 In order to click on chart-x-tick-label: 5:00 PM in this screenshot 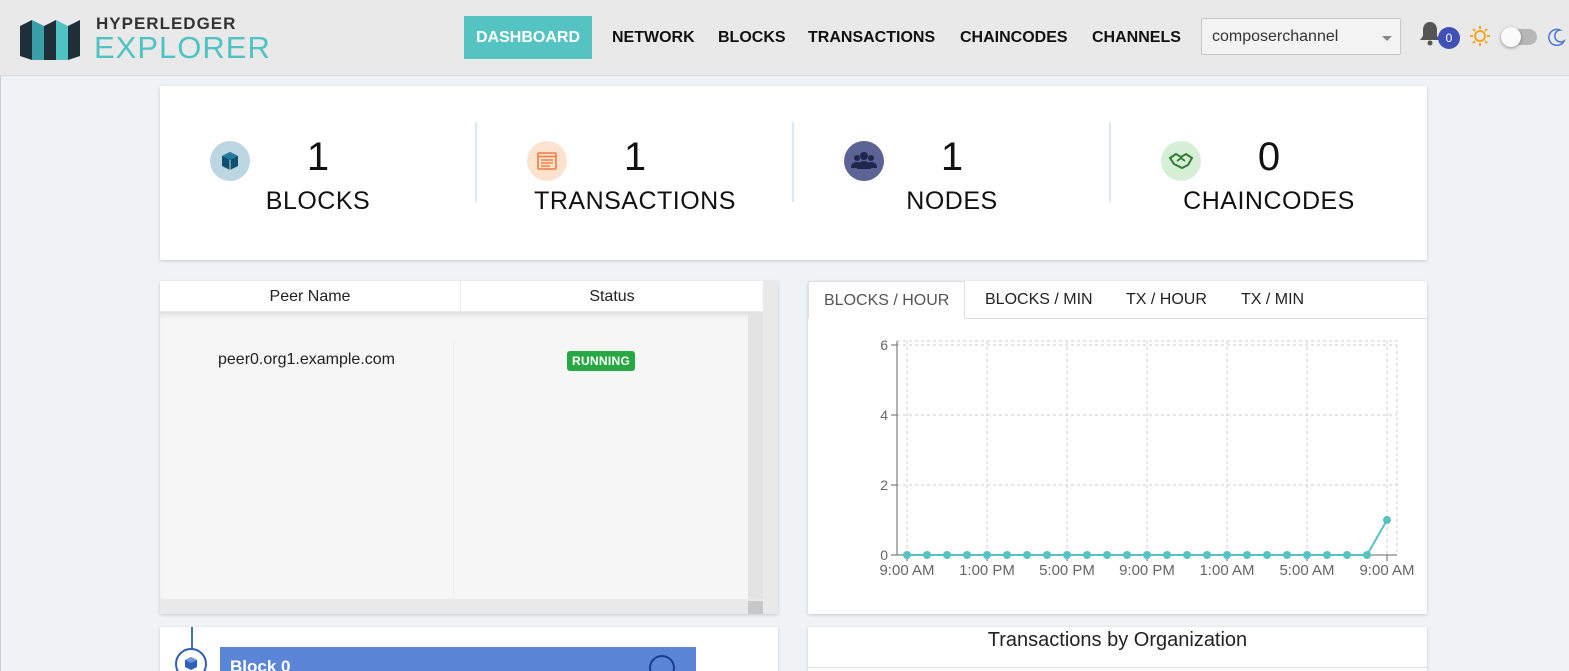, I will do `click(1067, 570)`.